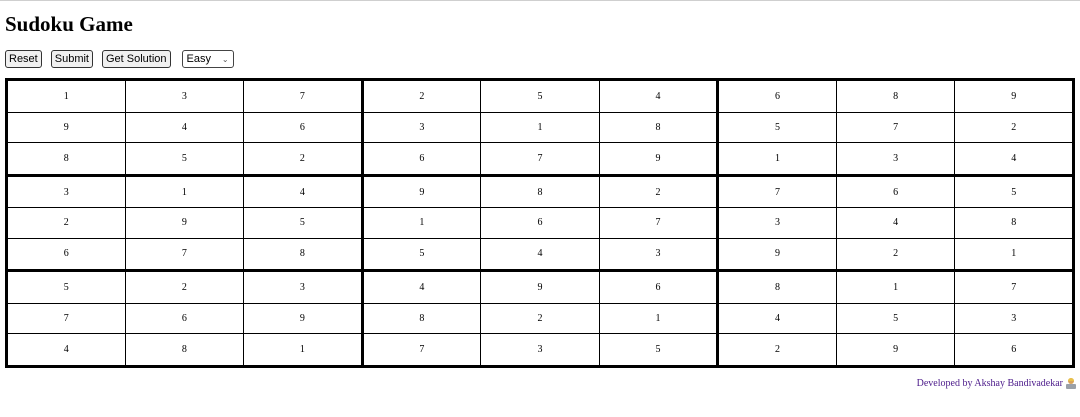 The height and width of the screenshot is (417, 1080). I want to click on chevron-down-icon: ⌄, so click(225, 59).